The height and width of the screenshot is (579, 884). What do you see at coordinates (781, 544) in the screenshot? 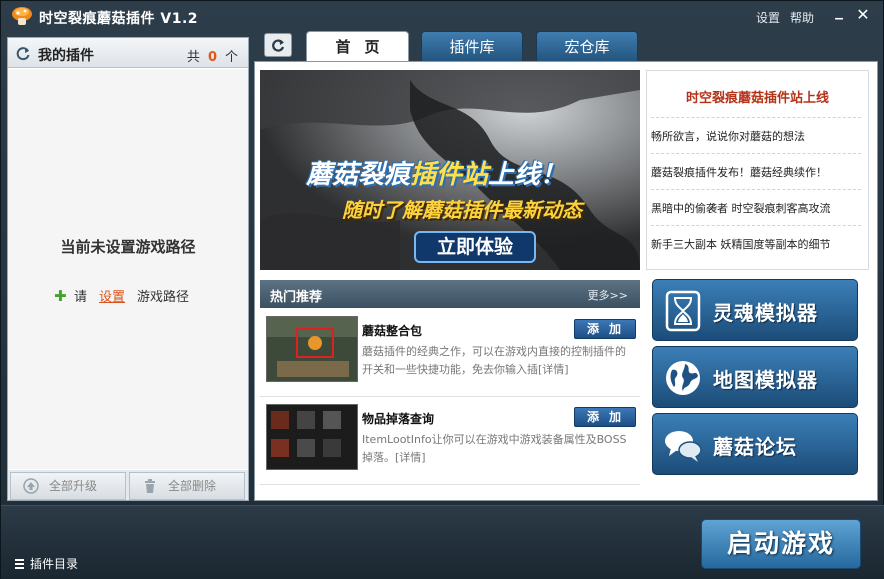
I see `launch-game-button: 启动游戏` at bounding box center [781, 544].